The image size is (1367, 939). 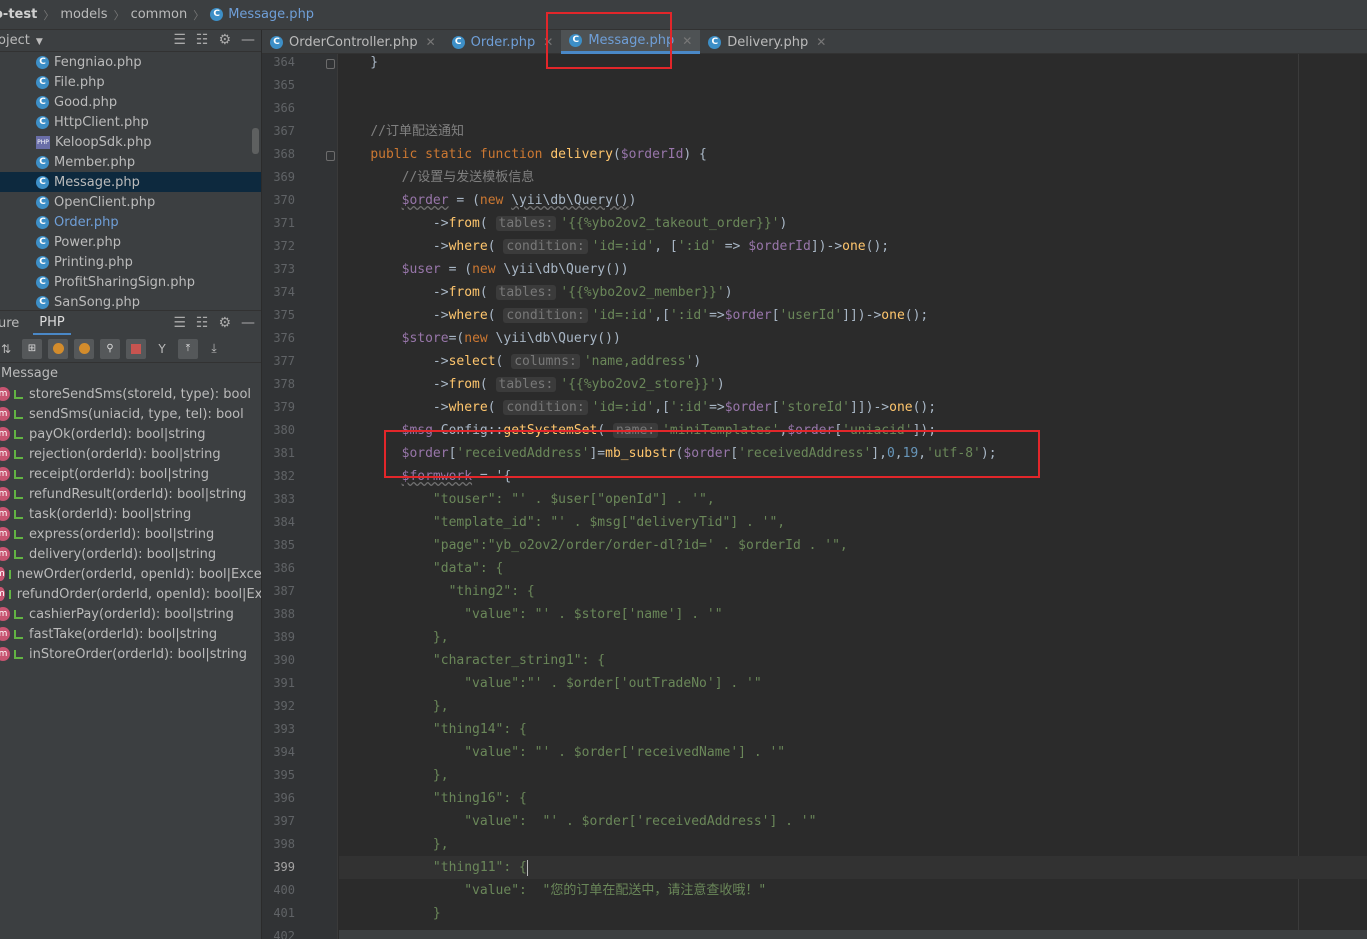 What do you see at coordinates (767, 42) in the screenshot?
I see `editor-tab: C Delivery.php ✕` at bounding box center [767, 42].